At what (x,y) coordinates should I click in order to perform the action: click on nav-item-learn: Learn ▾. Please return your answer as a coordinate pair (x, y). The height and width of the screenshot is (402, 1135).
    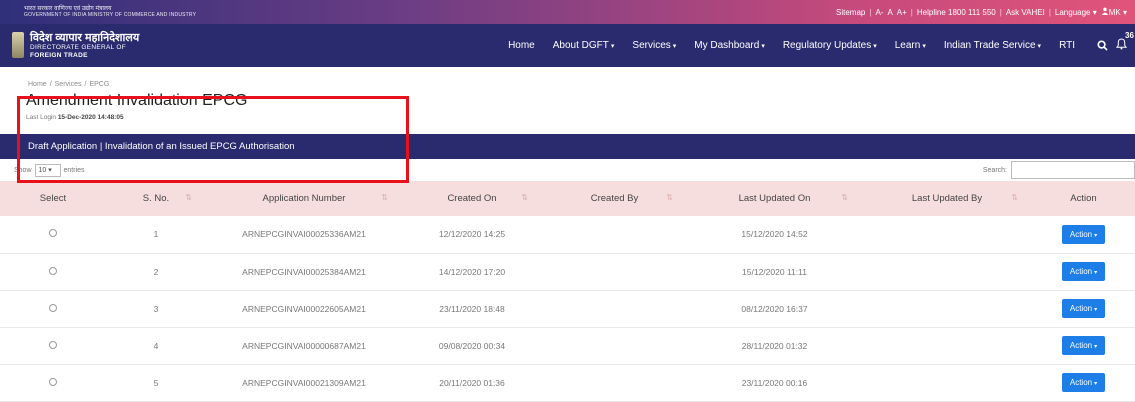
    Looking at the image, I should click on (910, 45).